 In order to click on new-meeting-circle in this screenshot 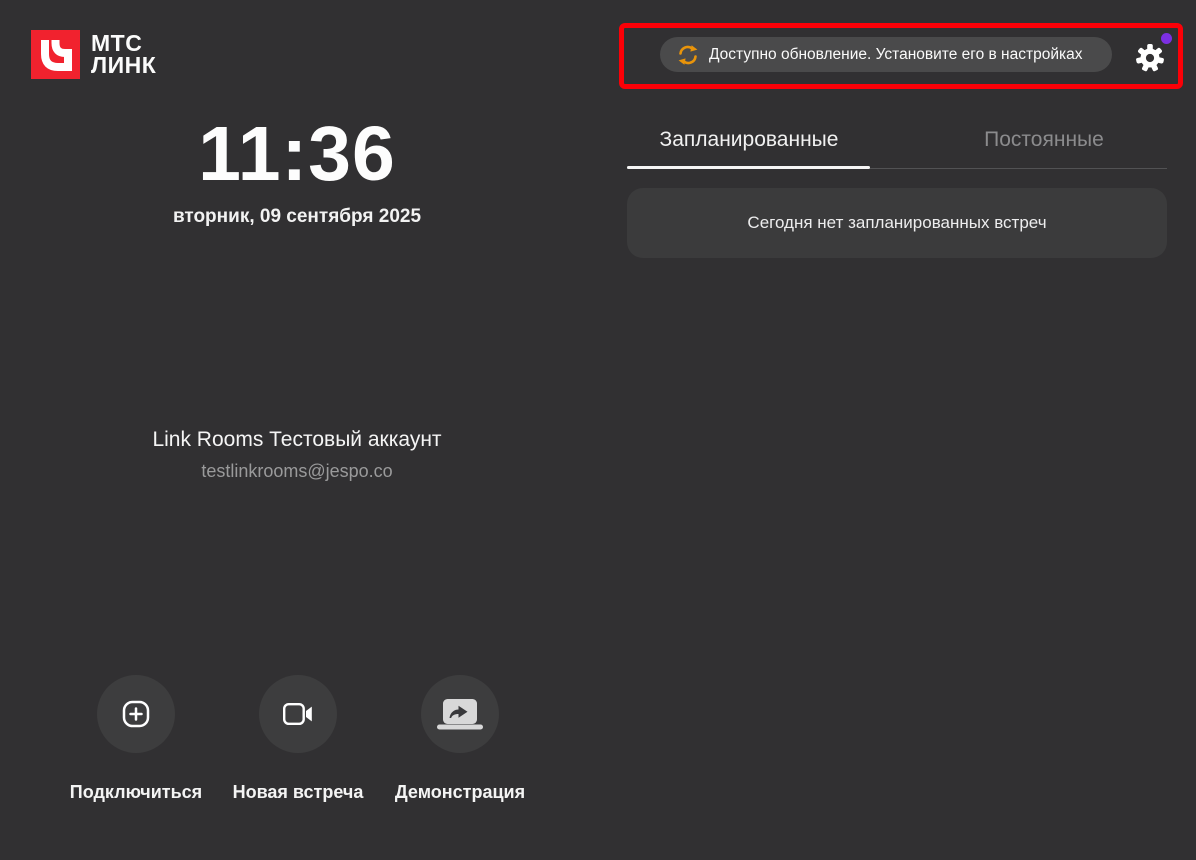, I will do `click(298, 714)`.